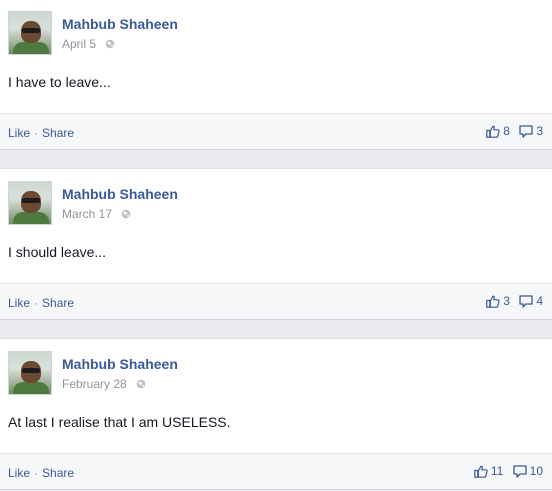 The height and width of the screenshot is (491, 552). Describe the element at coordinates (278, 34) in the screenshot. I see `post-header: Mahbub Shaheen April 5` at that location.